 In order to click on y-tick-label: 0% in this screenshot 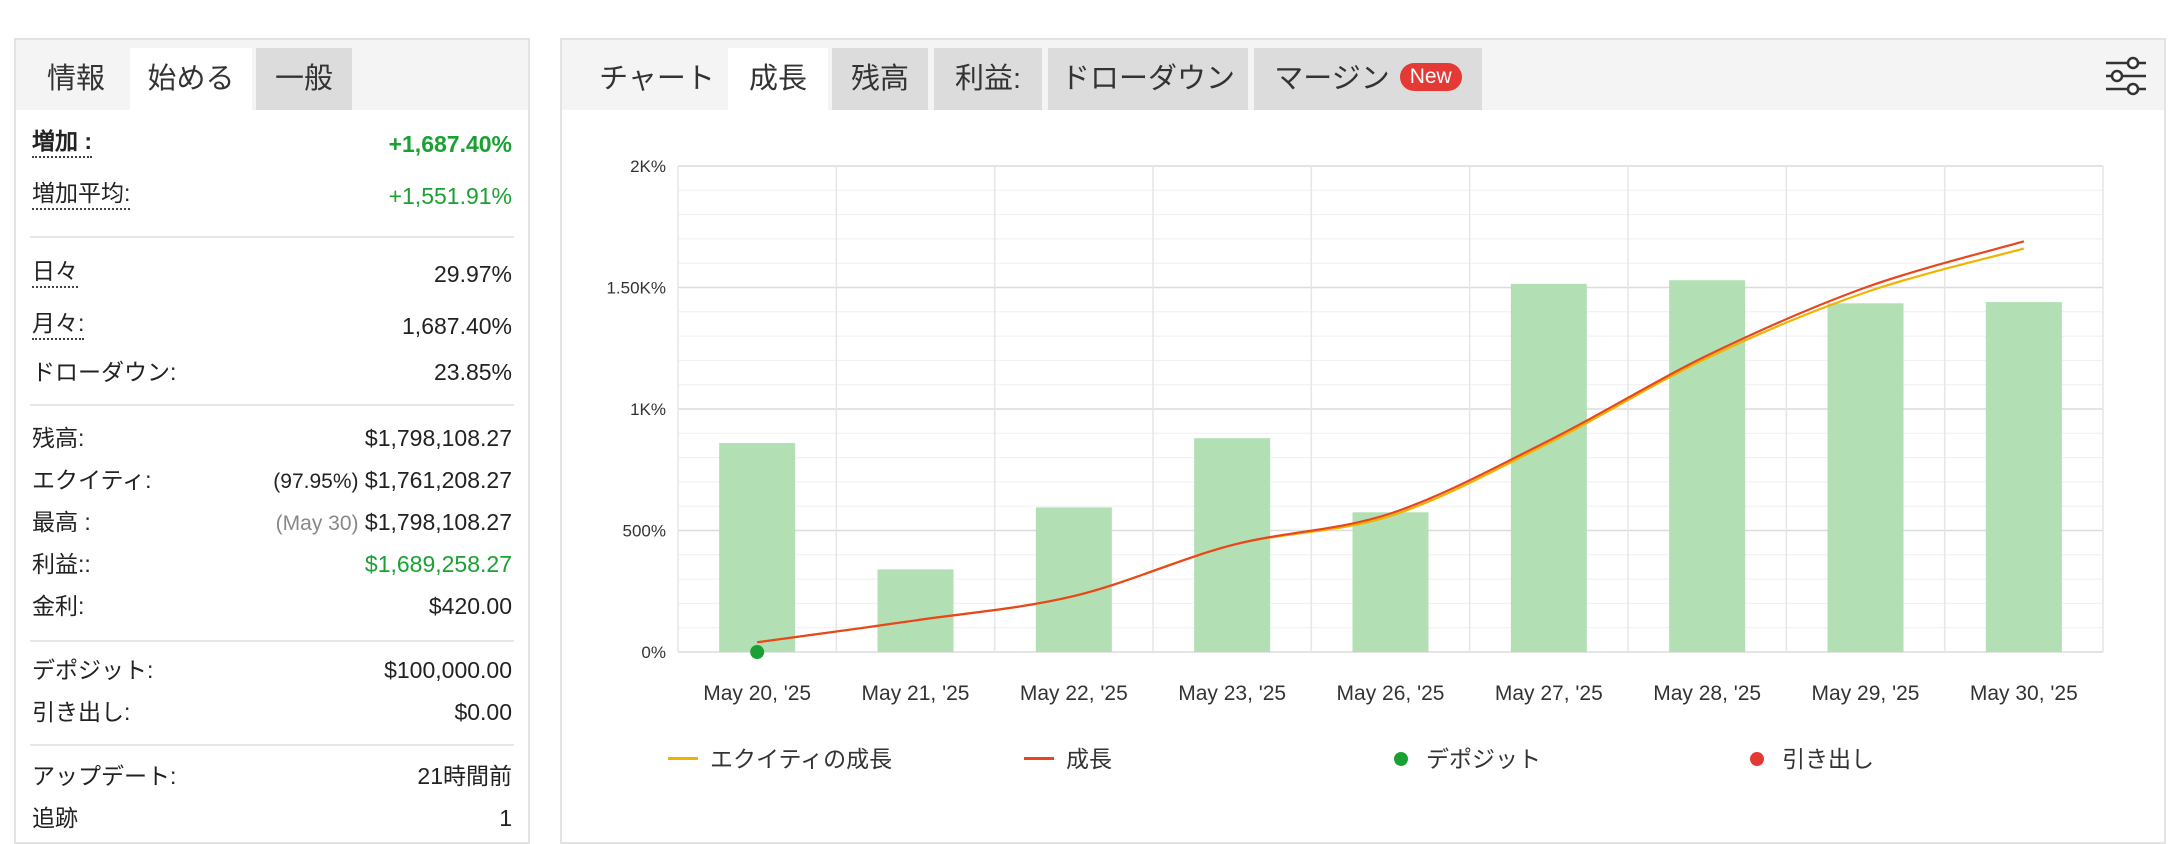, I will do `click(653, 652)`.